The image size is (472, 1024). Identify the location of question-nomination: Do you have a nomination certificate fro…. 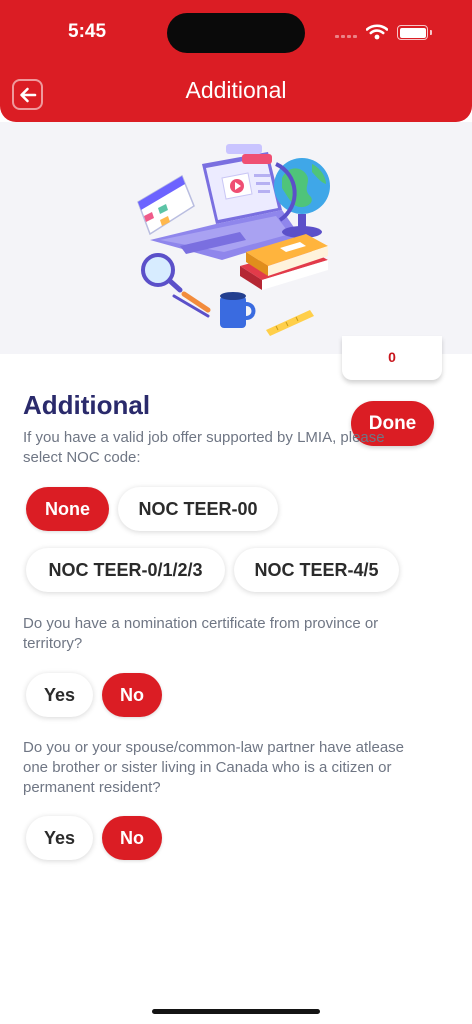
(201, 633).